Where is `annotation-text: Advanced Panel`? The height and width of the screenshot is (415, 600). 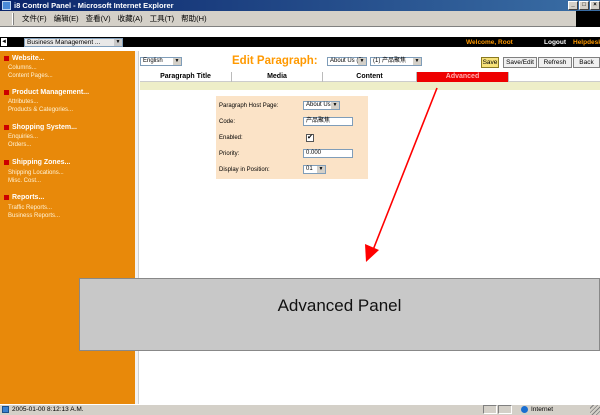
annotation-text: Advanced Panel is located at coordinates (339, 305).